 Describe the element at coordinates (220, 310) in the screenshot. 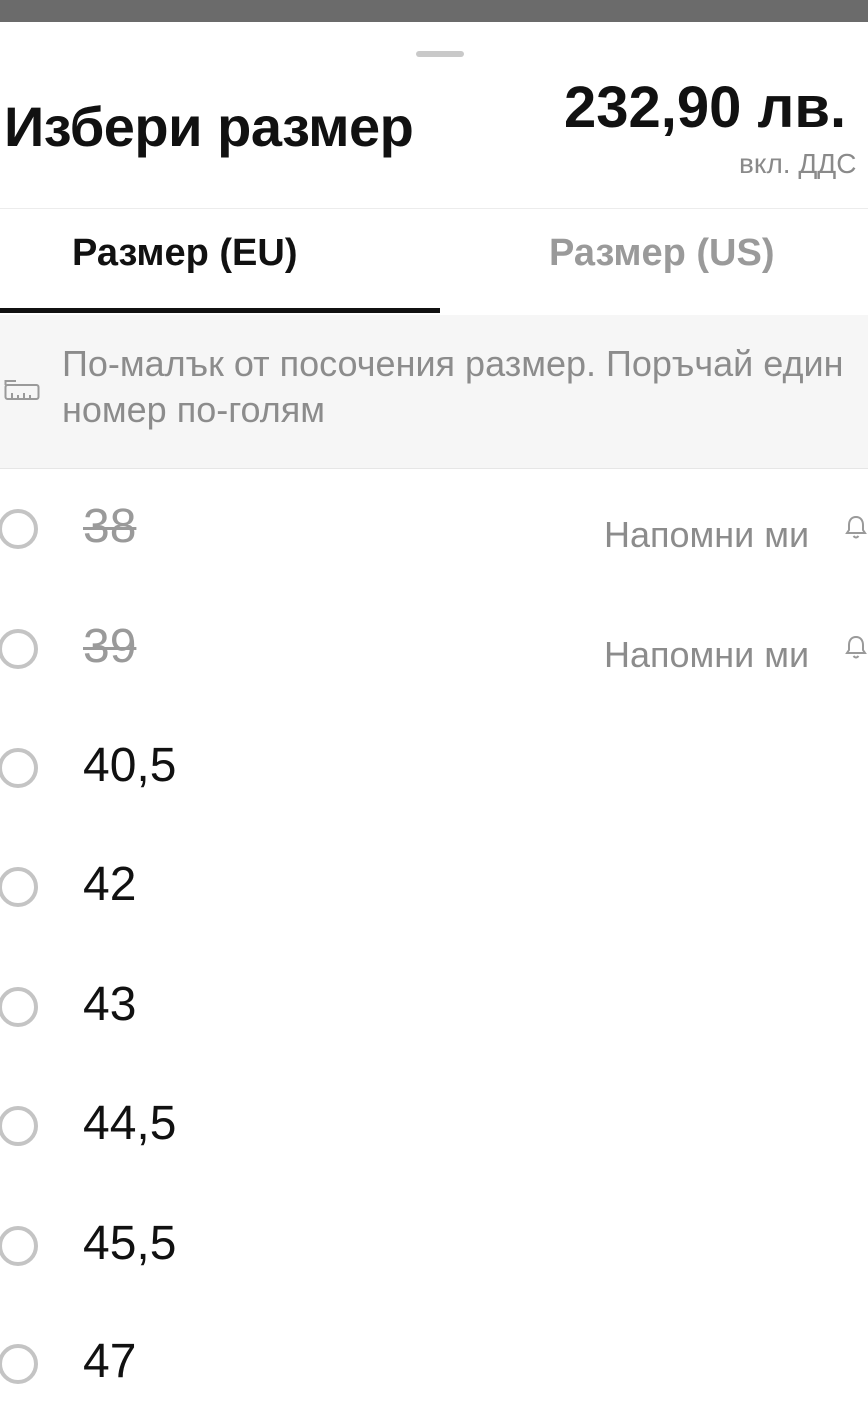

I see `active-tab-indicator` at that location.